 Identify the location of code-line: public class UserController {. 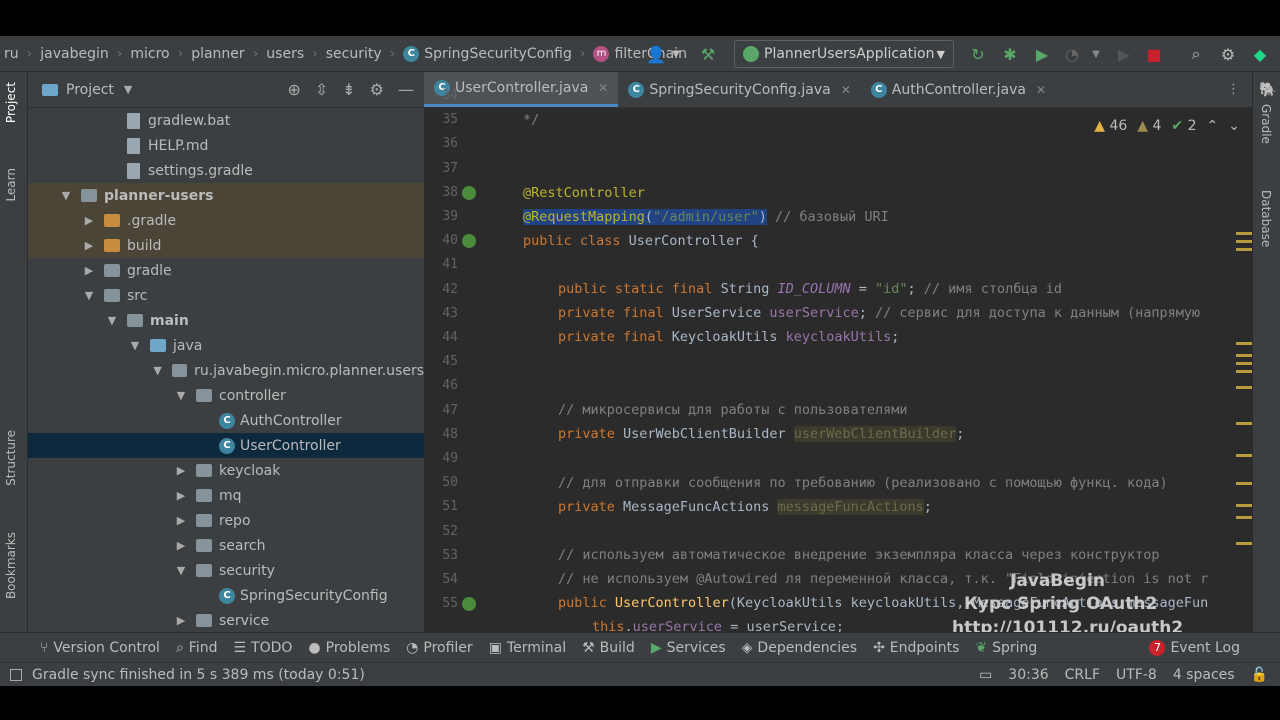
(641, 241).